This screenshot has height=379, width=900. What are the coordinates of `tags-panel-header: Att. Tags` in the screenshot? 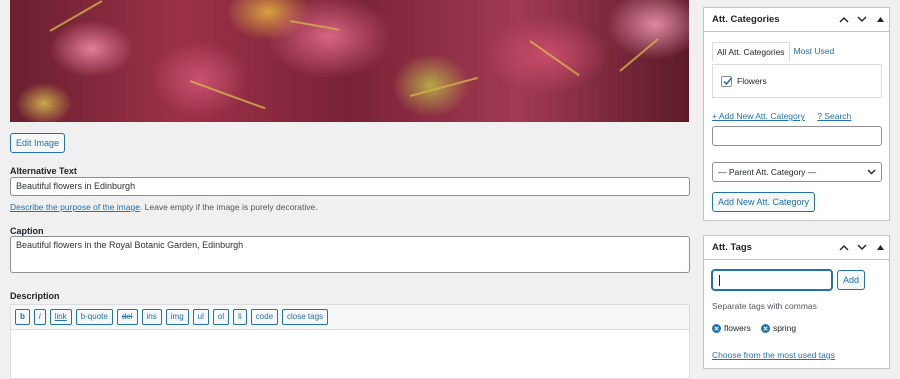 It's located at (796, 248).